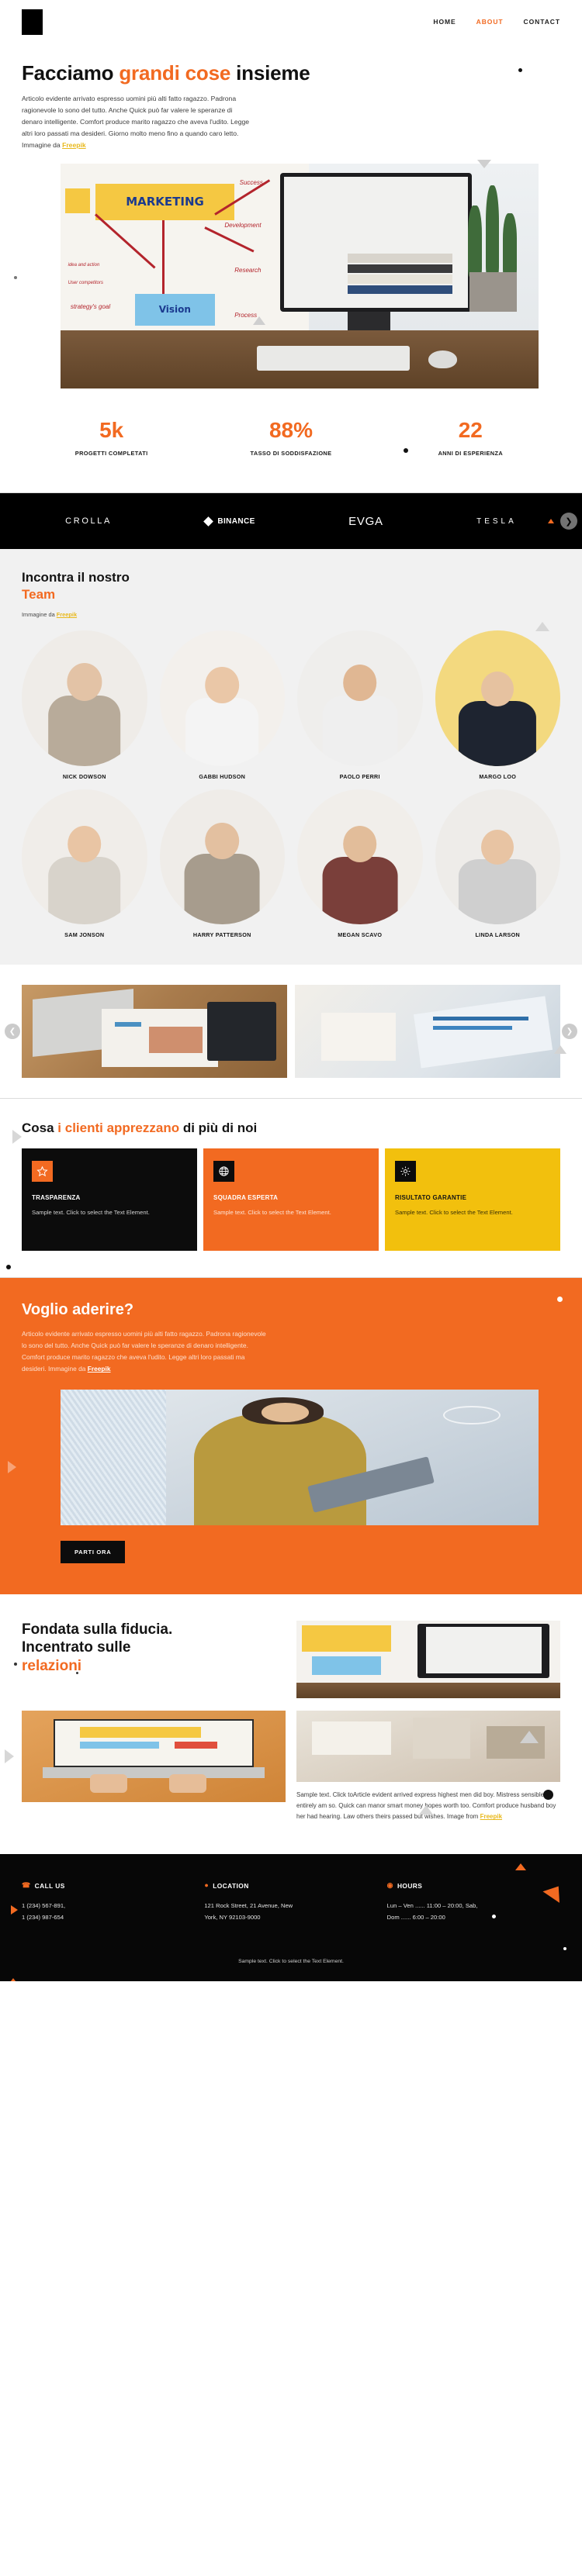 This screenshot has height=2576, width=582. What do you see at coordinates (175, 310) in the screenshot?
I see `mindmap-vision: Vision` at bounding box center [175, 310].